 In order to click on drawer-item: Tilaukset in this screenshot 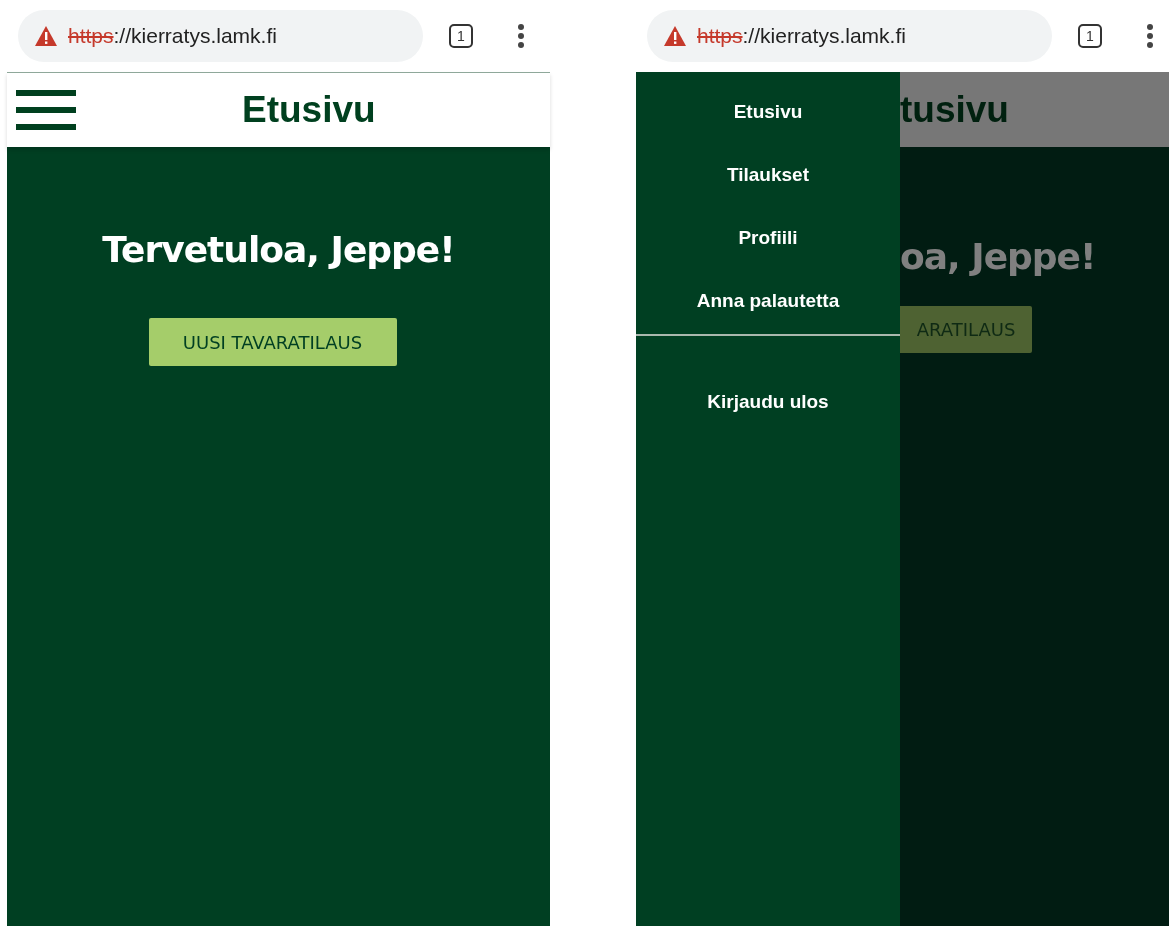, I will do `click(768, 175)`.